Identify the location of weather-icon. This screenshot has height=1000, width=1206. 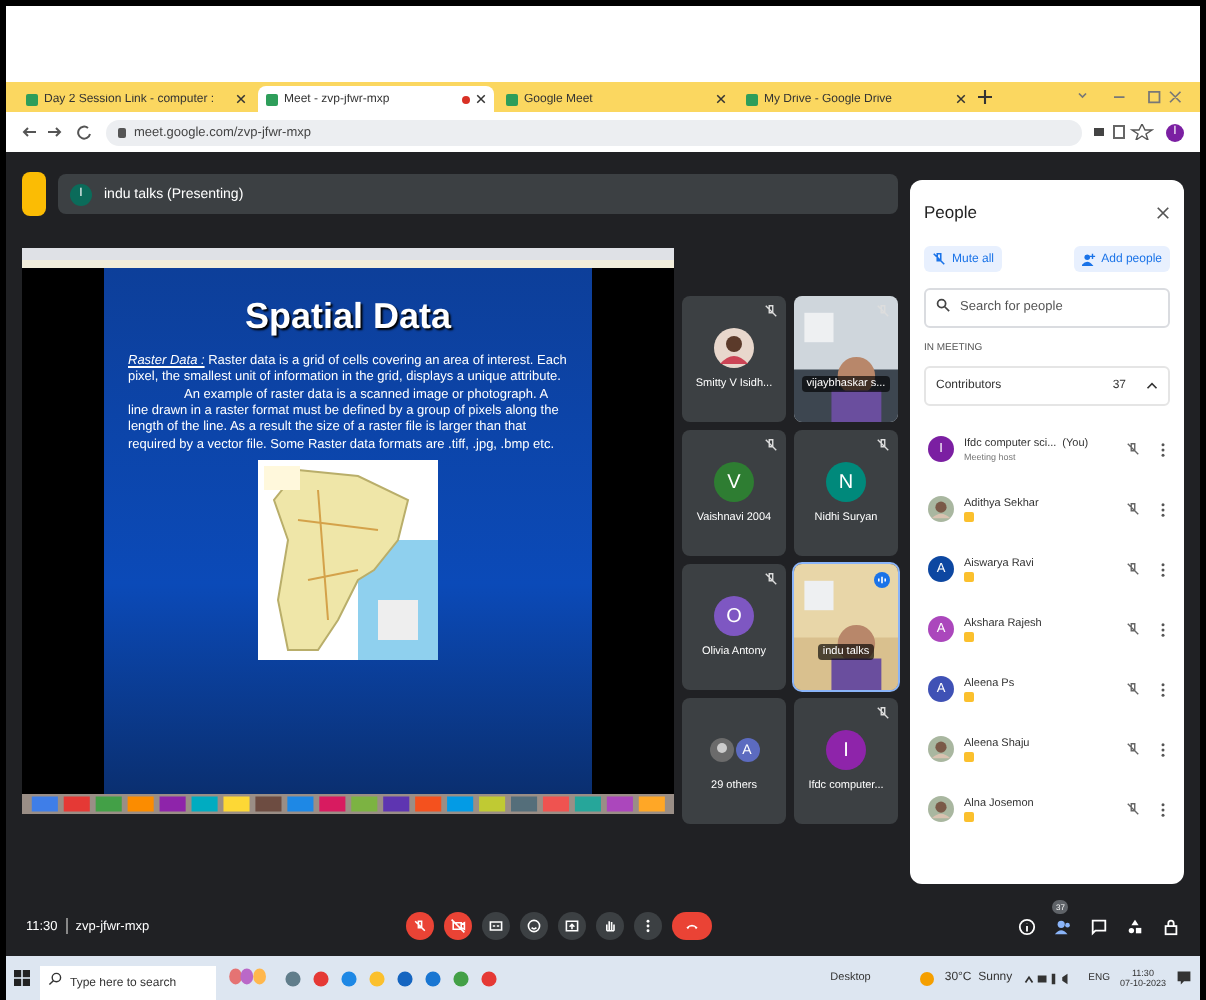
(927, 978).